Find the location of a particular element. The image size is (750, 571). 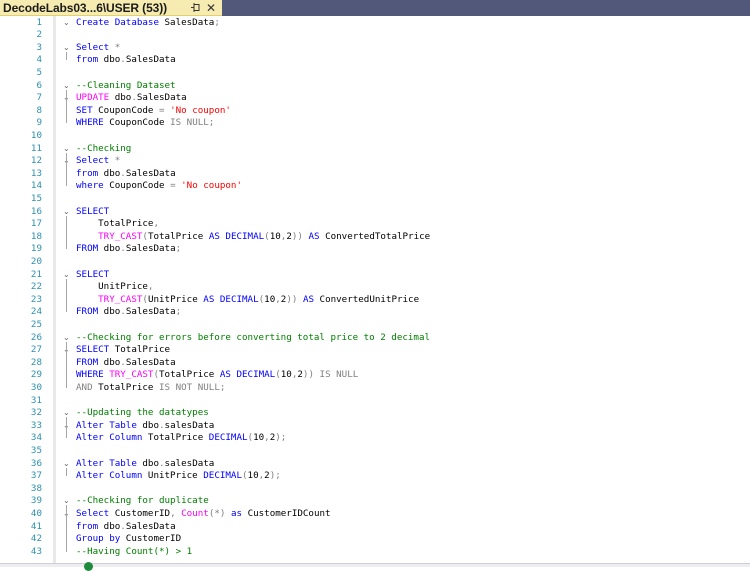

line-number: 41 is located at coordinates (36, 526).